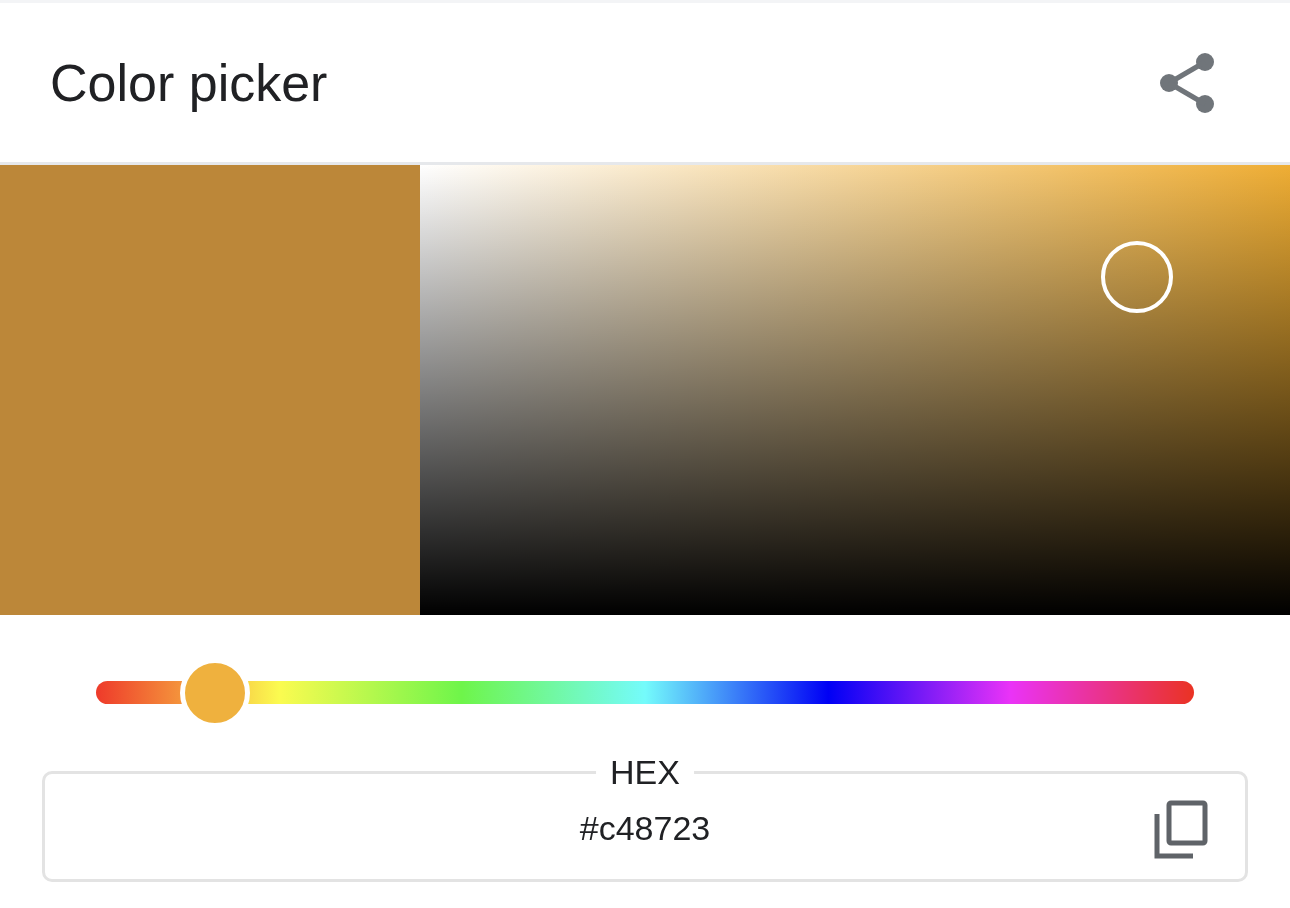 This screenshot has width=1290, height=908. What do you see at coordinates (189, 83) in the screenshot?
I see `page-title: Color picker` at bounding box center [189, 83].